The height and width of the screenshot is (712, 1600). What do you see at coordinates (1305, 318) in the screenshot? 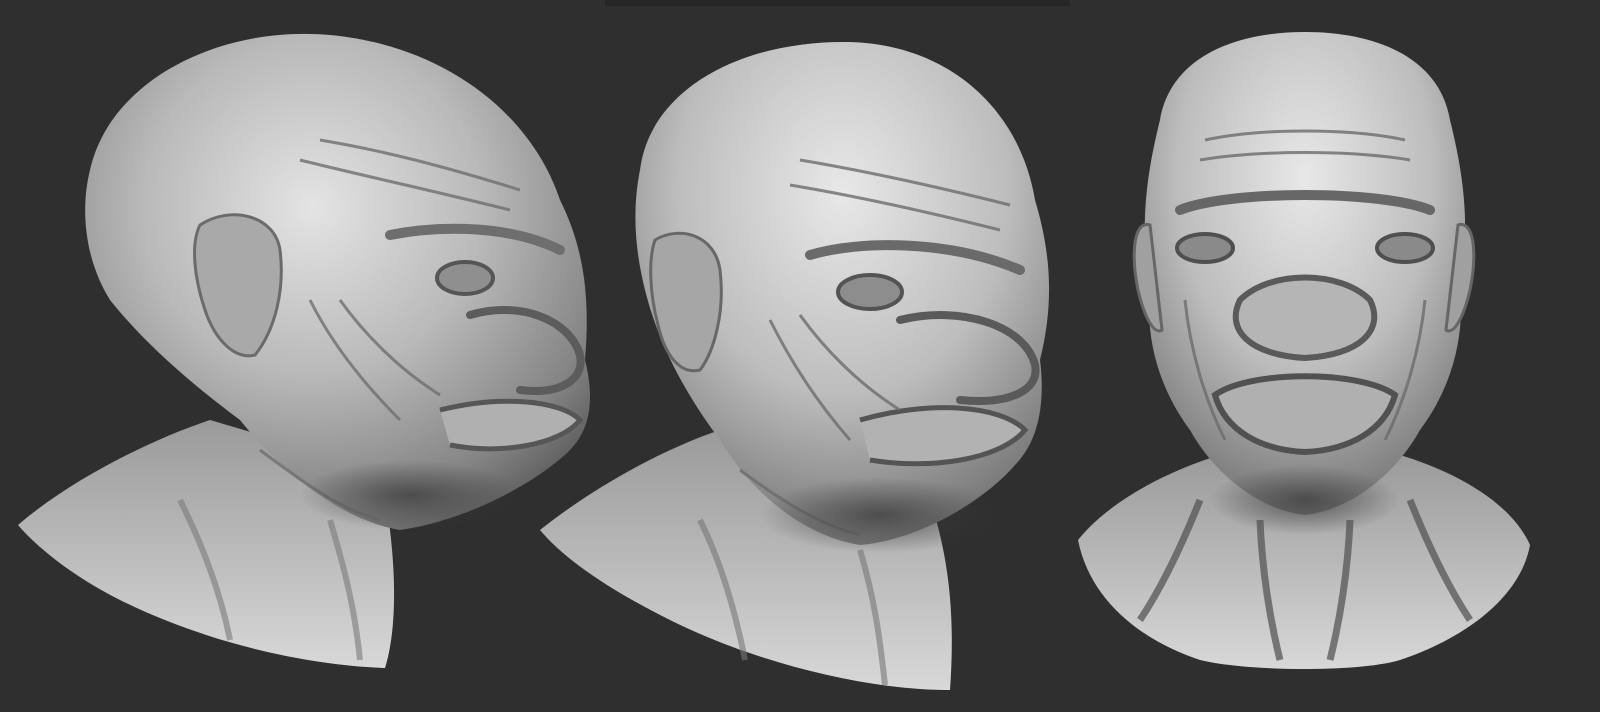
I see `head-front-snout` at bounding box center [1305, 318].